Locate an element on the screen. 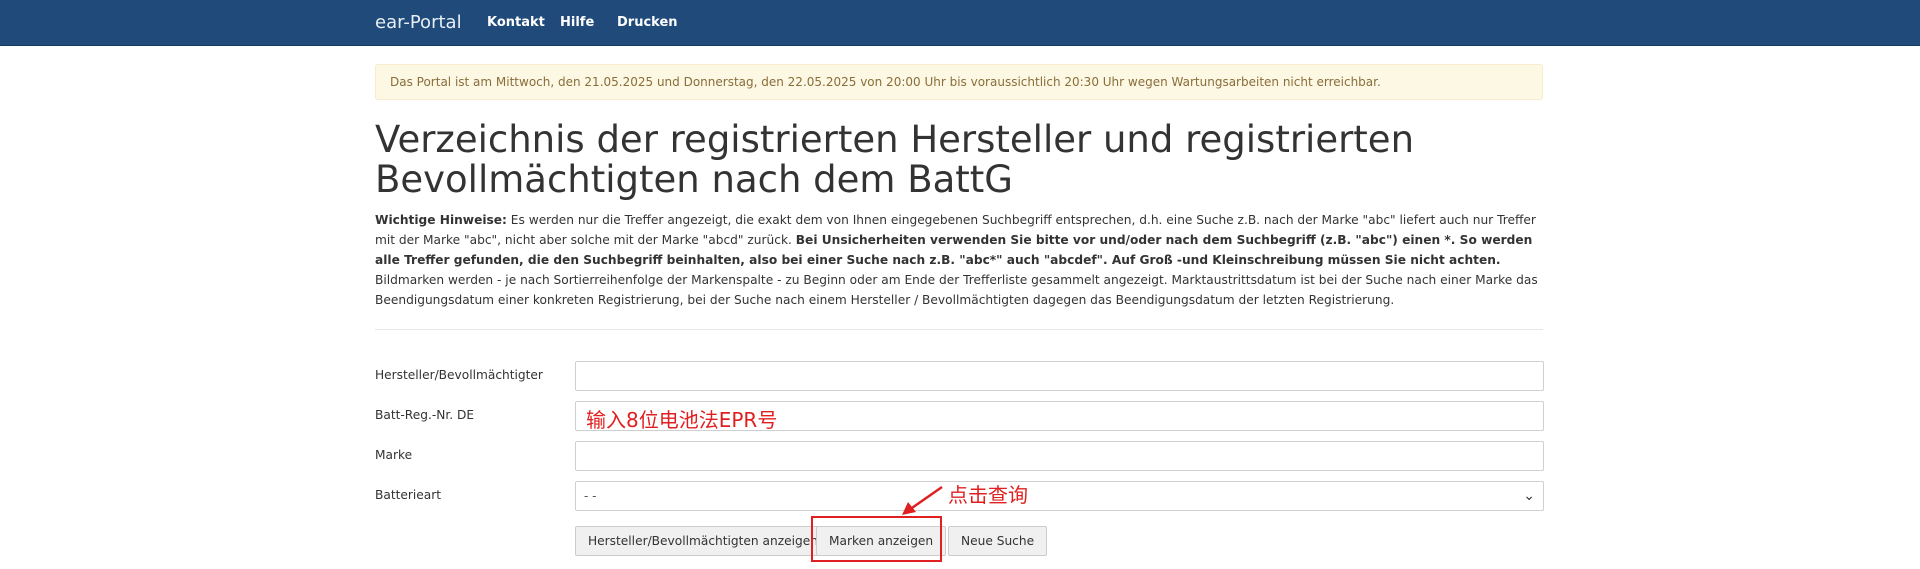 The width and height of the screenshot is (1920, 569). batterieart-selected-value: - - is located at coordinates (590, 496).